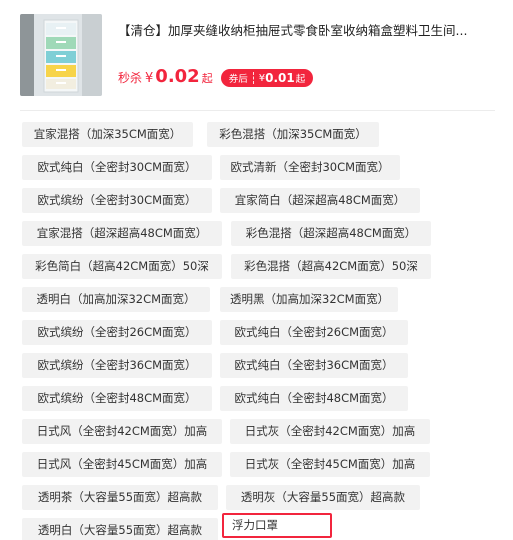 The image size is (513, 540). I want to click on sku-option: 欧式纯白（全密封36CM面宽）, so click(314, 365).